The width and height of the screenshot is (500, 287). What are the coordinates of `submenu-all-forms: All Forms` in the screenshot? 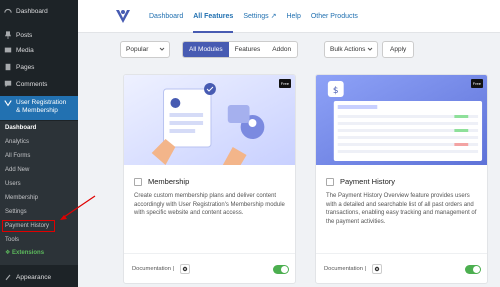 It's located at (17, 156).